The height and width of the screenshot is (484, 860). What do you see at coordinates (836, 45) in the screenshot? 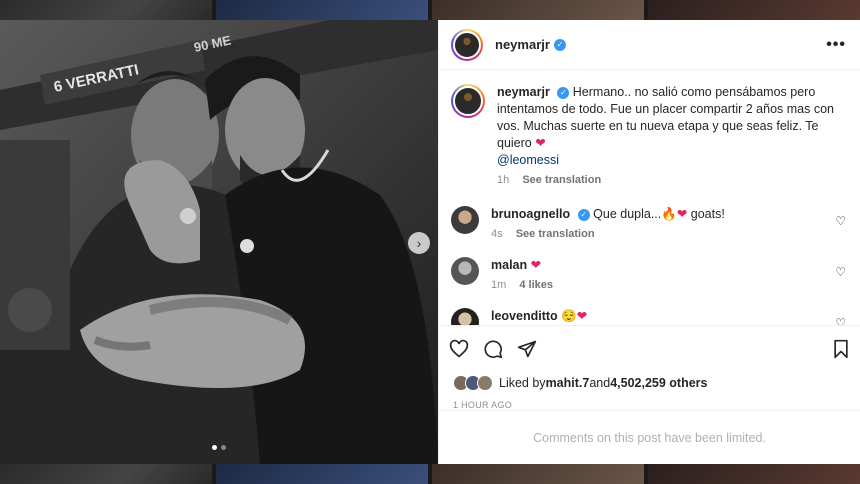
I see `more-icon: •••` at bounding box center [836, 45].